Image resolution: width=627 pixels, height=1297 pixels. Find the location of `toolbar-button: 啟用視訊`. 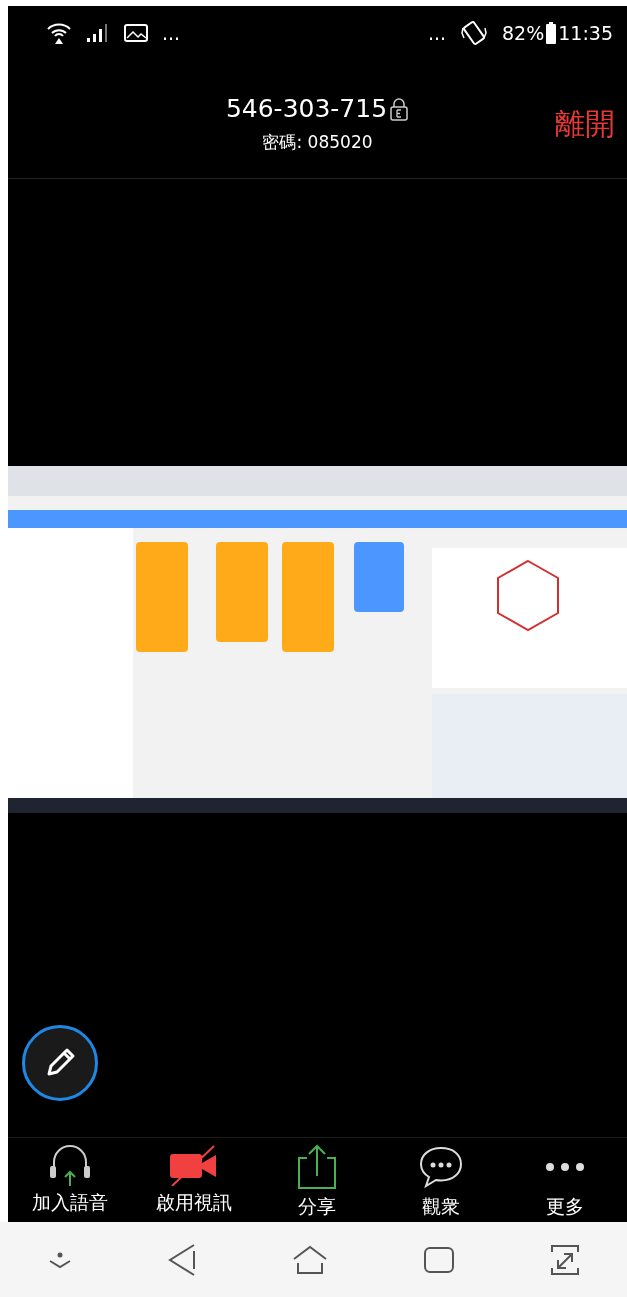

toolbar-button: 啟用視訊 is located at coordinates (193, 1180).